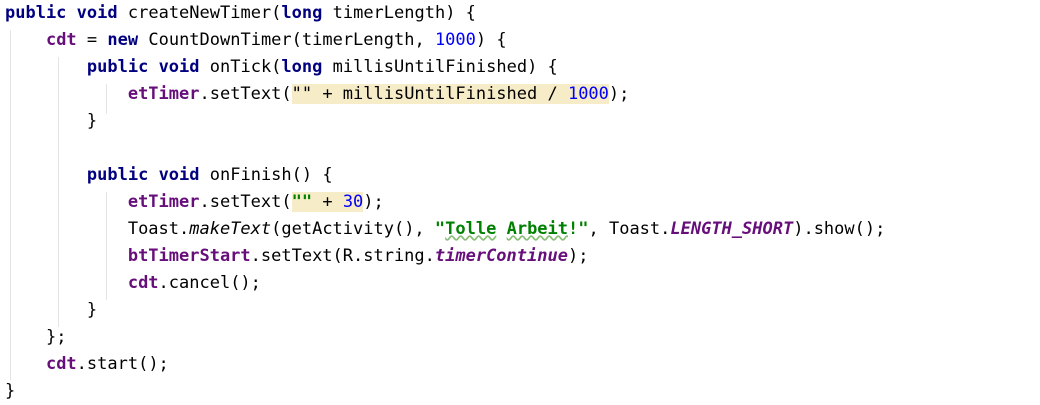 The width and height of the screenshot is (1040, 405). I want to click on code-line-11: cdt.cancel();, so click(133, 283).